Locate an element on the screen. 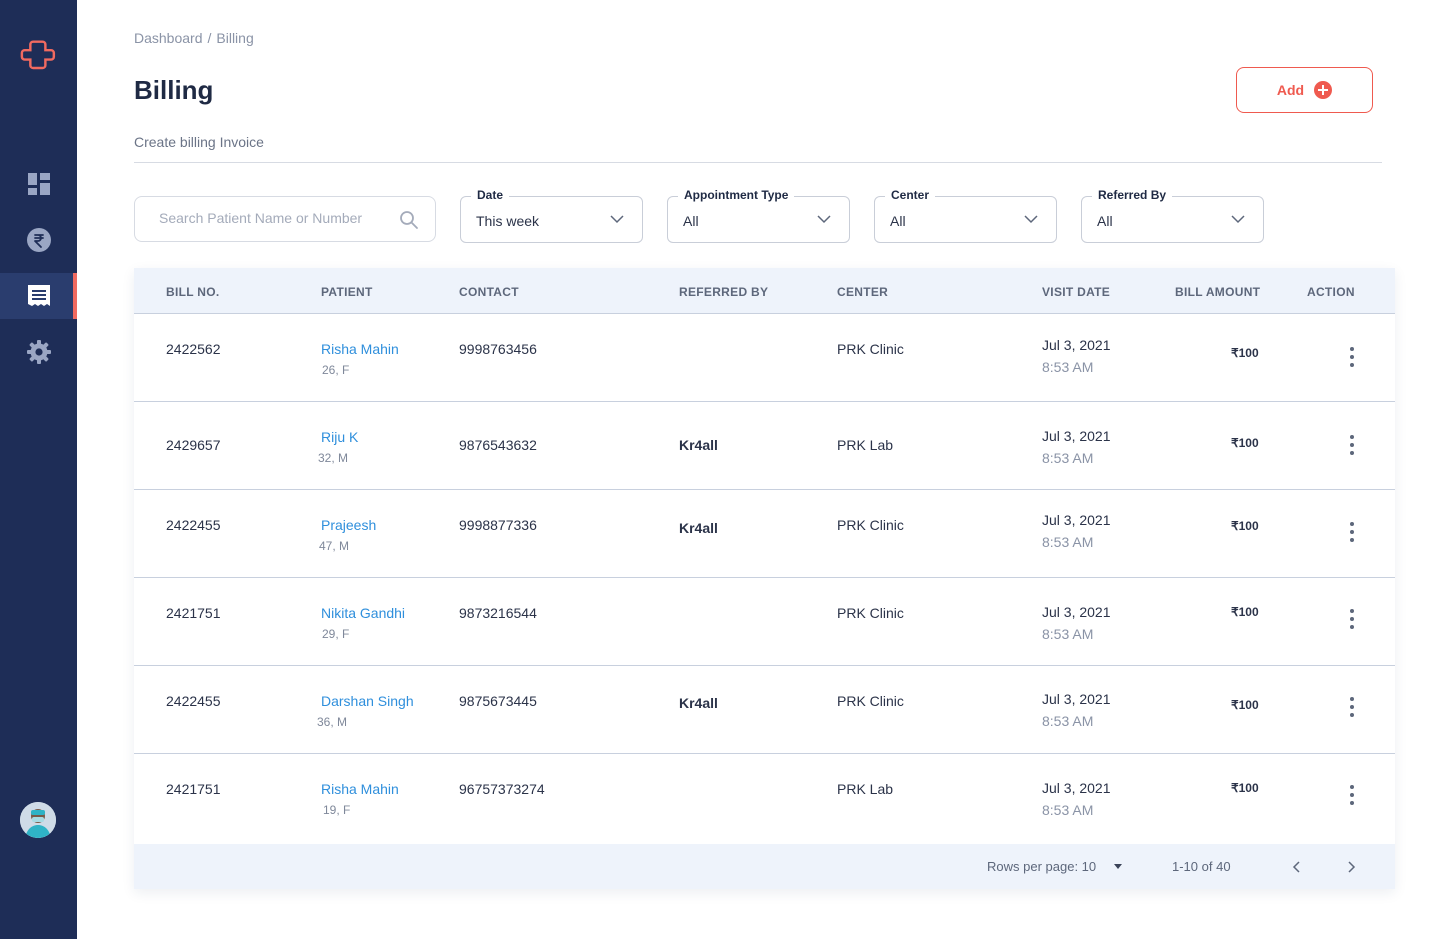 This screenshot has height=939, width=1440. patient-name-link: Nikita Gandhi is located at coordinates (363, 613).